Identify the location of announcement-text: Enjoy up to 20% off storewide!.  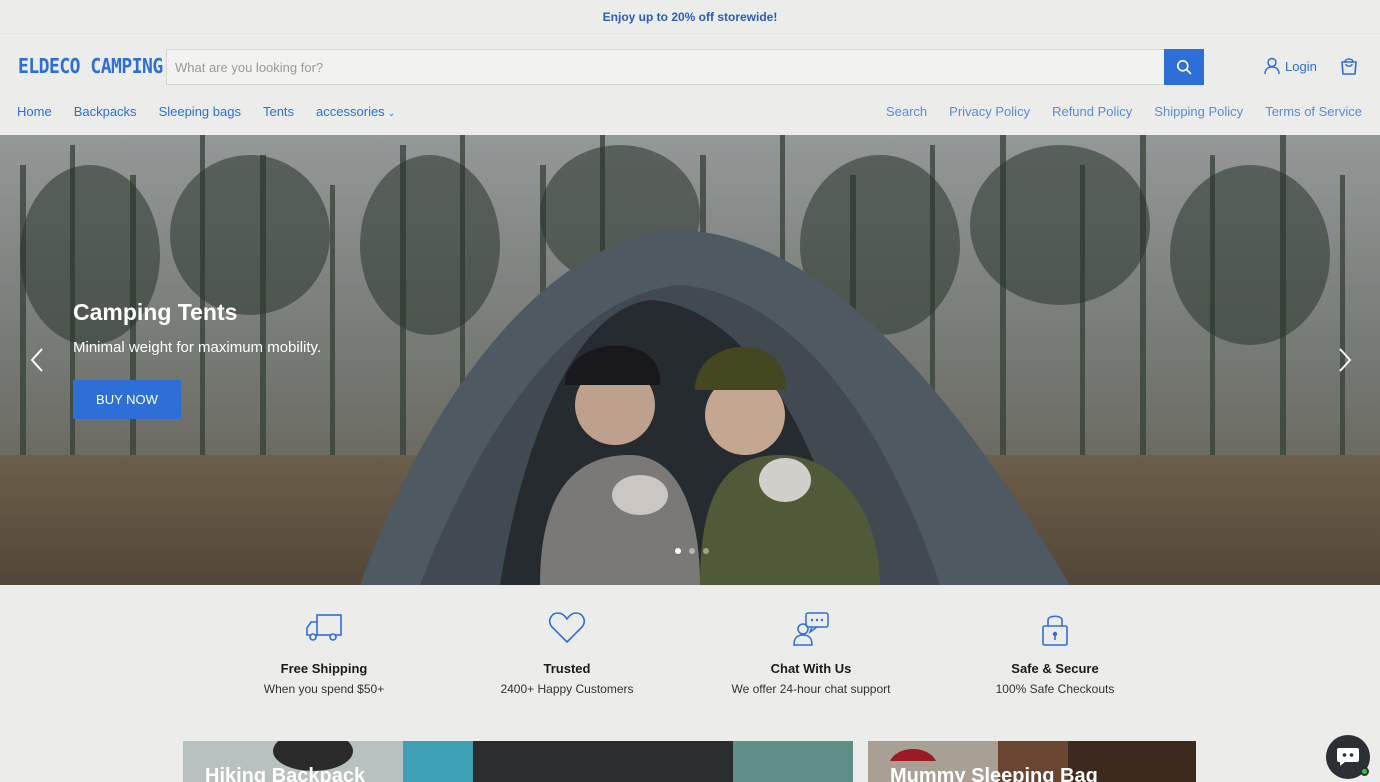
(690, 16).